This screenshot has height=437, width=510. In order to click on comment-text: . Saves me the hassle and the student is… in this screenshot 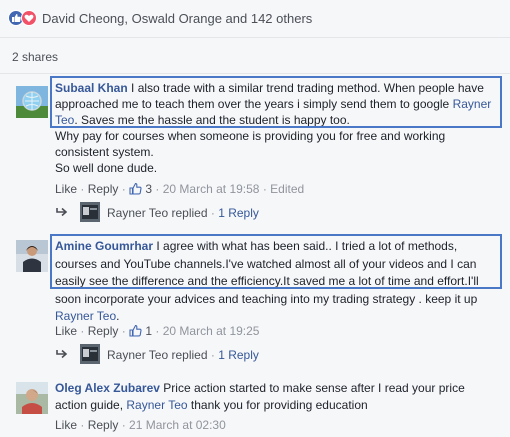, I will do `click(212, 120)`.